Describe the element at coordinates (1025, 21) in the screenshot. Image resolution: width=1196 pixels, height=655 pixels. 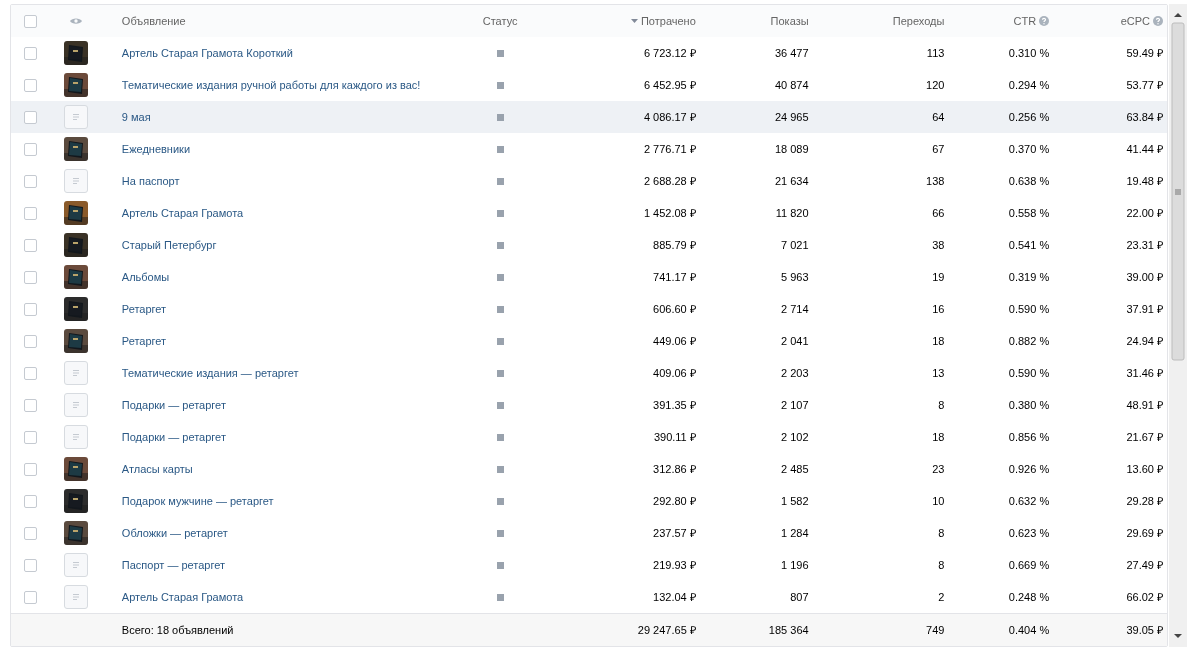
I see `column-header: CTR` at that location.